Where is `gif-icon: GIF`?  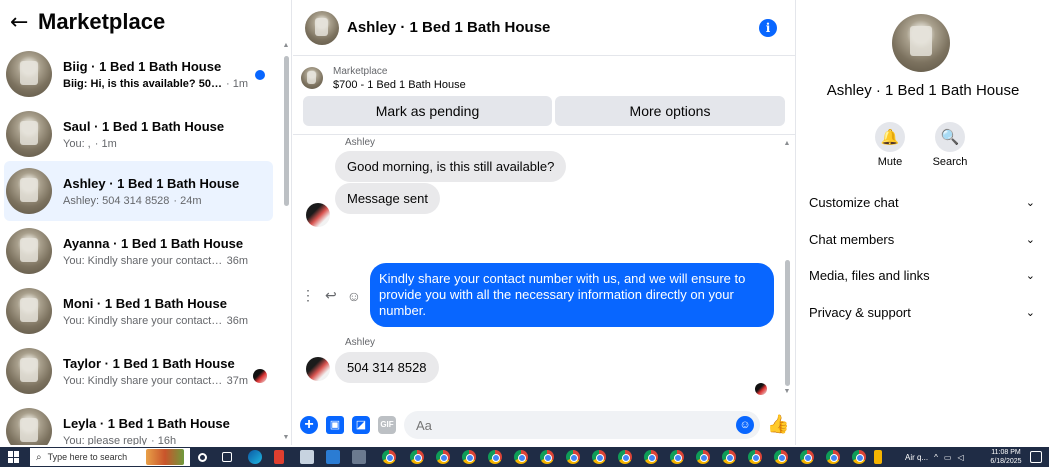
gif-icon: GIF is located at coordinates (387, 425).